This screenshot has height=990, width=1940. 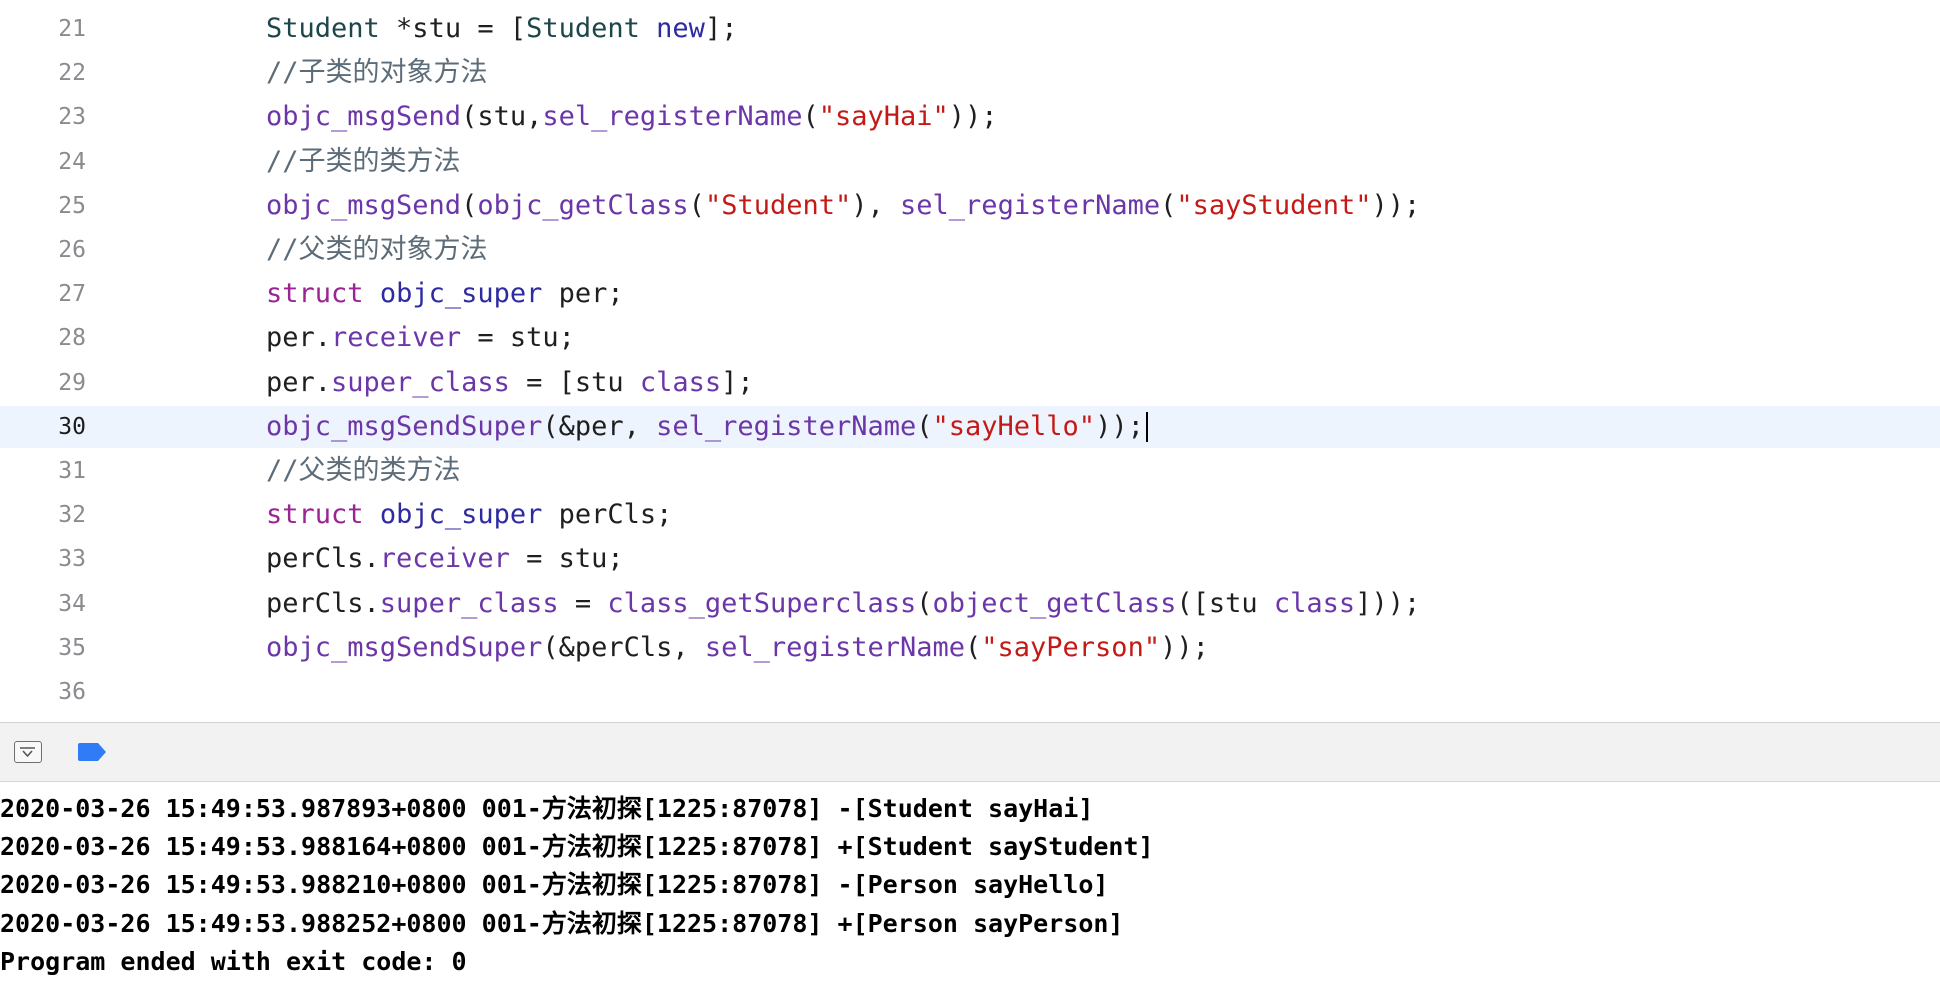 What do you see at coordinates (883, 117) in the screenshot?
I see `code-token: "sayHai"` at bounding box center [883, 117].